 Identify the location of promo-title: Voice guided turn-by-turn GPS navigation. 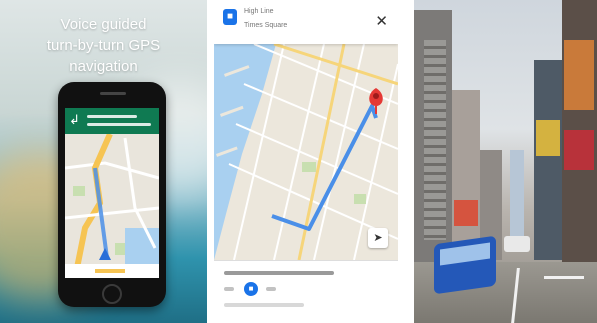
(103, 45).